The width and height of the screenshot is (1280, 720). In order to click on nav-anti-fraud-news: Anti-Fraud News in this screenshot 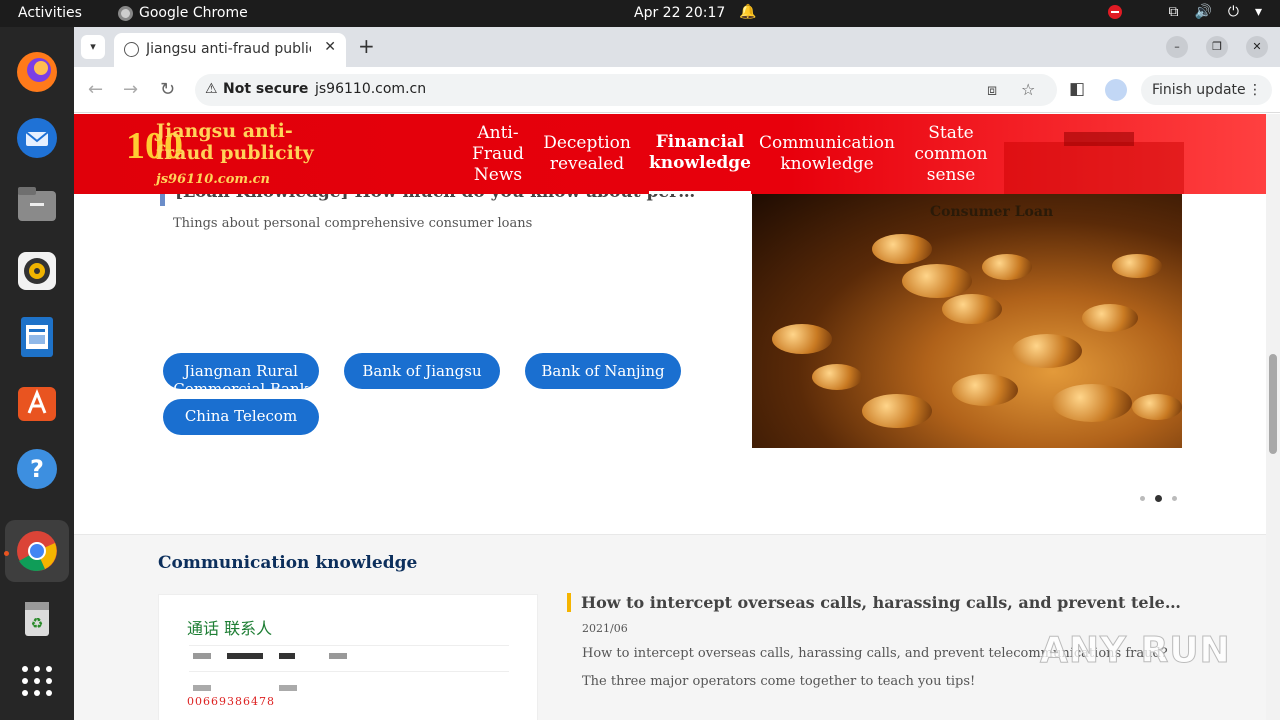, I will do `click(498, 154)`.